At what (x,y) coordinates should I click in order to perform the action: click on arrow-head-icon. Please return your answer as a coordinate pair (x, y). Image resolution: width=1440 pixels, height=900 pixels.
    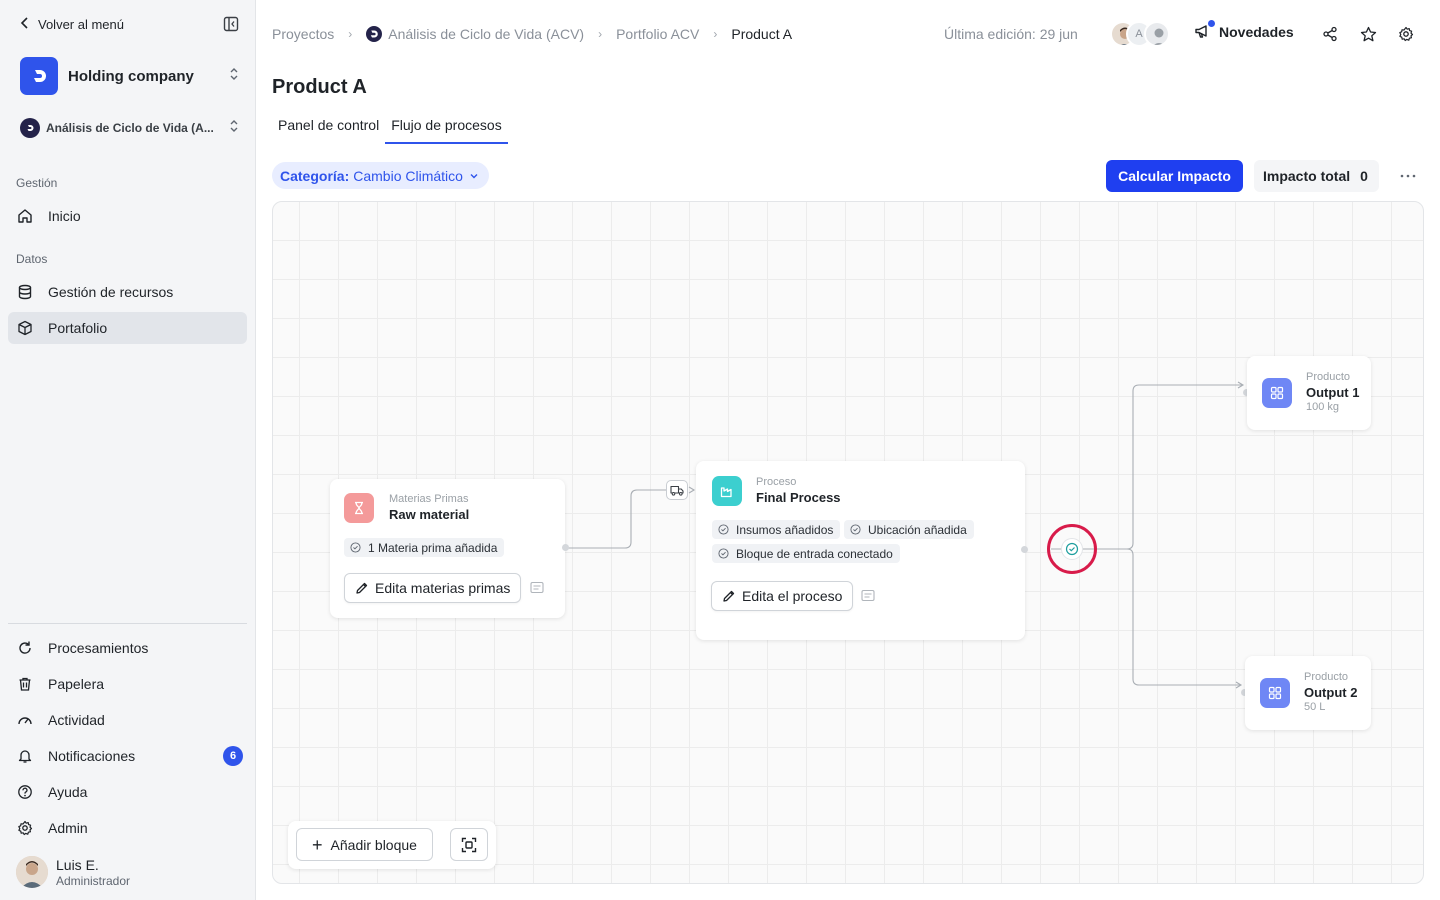
    Looking at the image, I should click on (692, 490).